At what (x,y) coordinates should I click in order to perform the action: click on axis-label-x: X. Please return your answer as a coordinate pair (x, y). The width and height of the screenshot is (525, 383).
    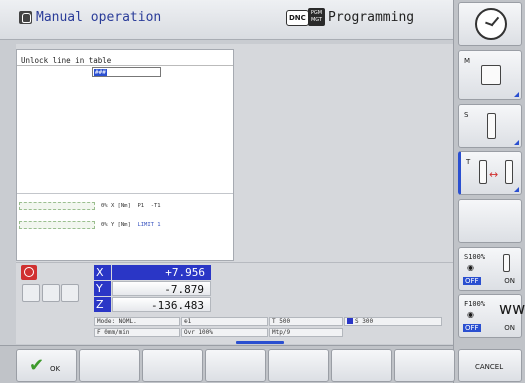
    Looking at the image, I should click on (102, 272).